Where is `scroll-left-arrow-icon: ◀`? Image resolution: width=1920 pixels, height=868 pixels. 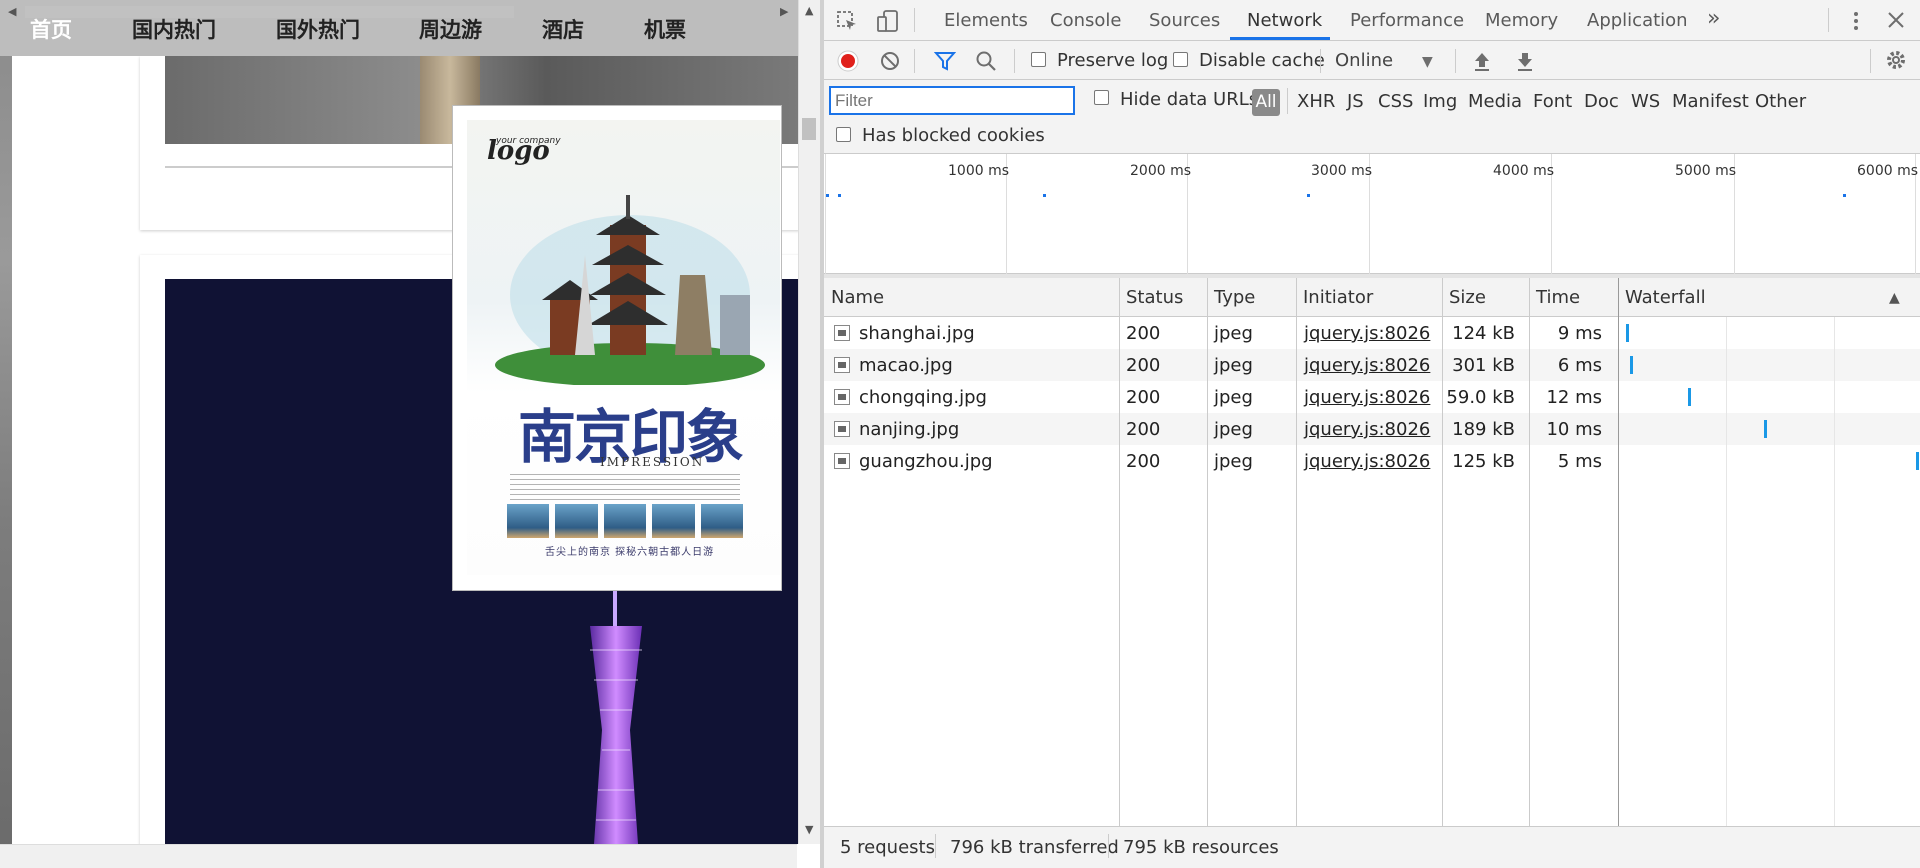 scroll-left-arrow-icon: ◀ is located at coordinates (12, 11).